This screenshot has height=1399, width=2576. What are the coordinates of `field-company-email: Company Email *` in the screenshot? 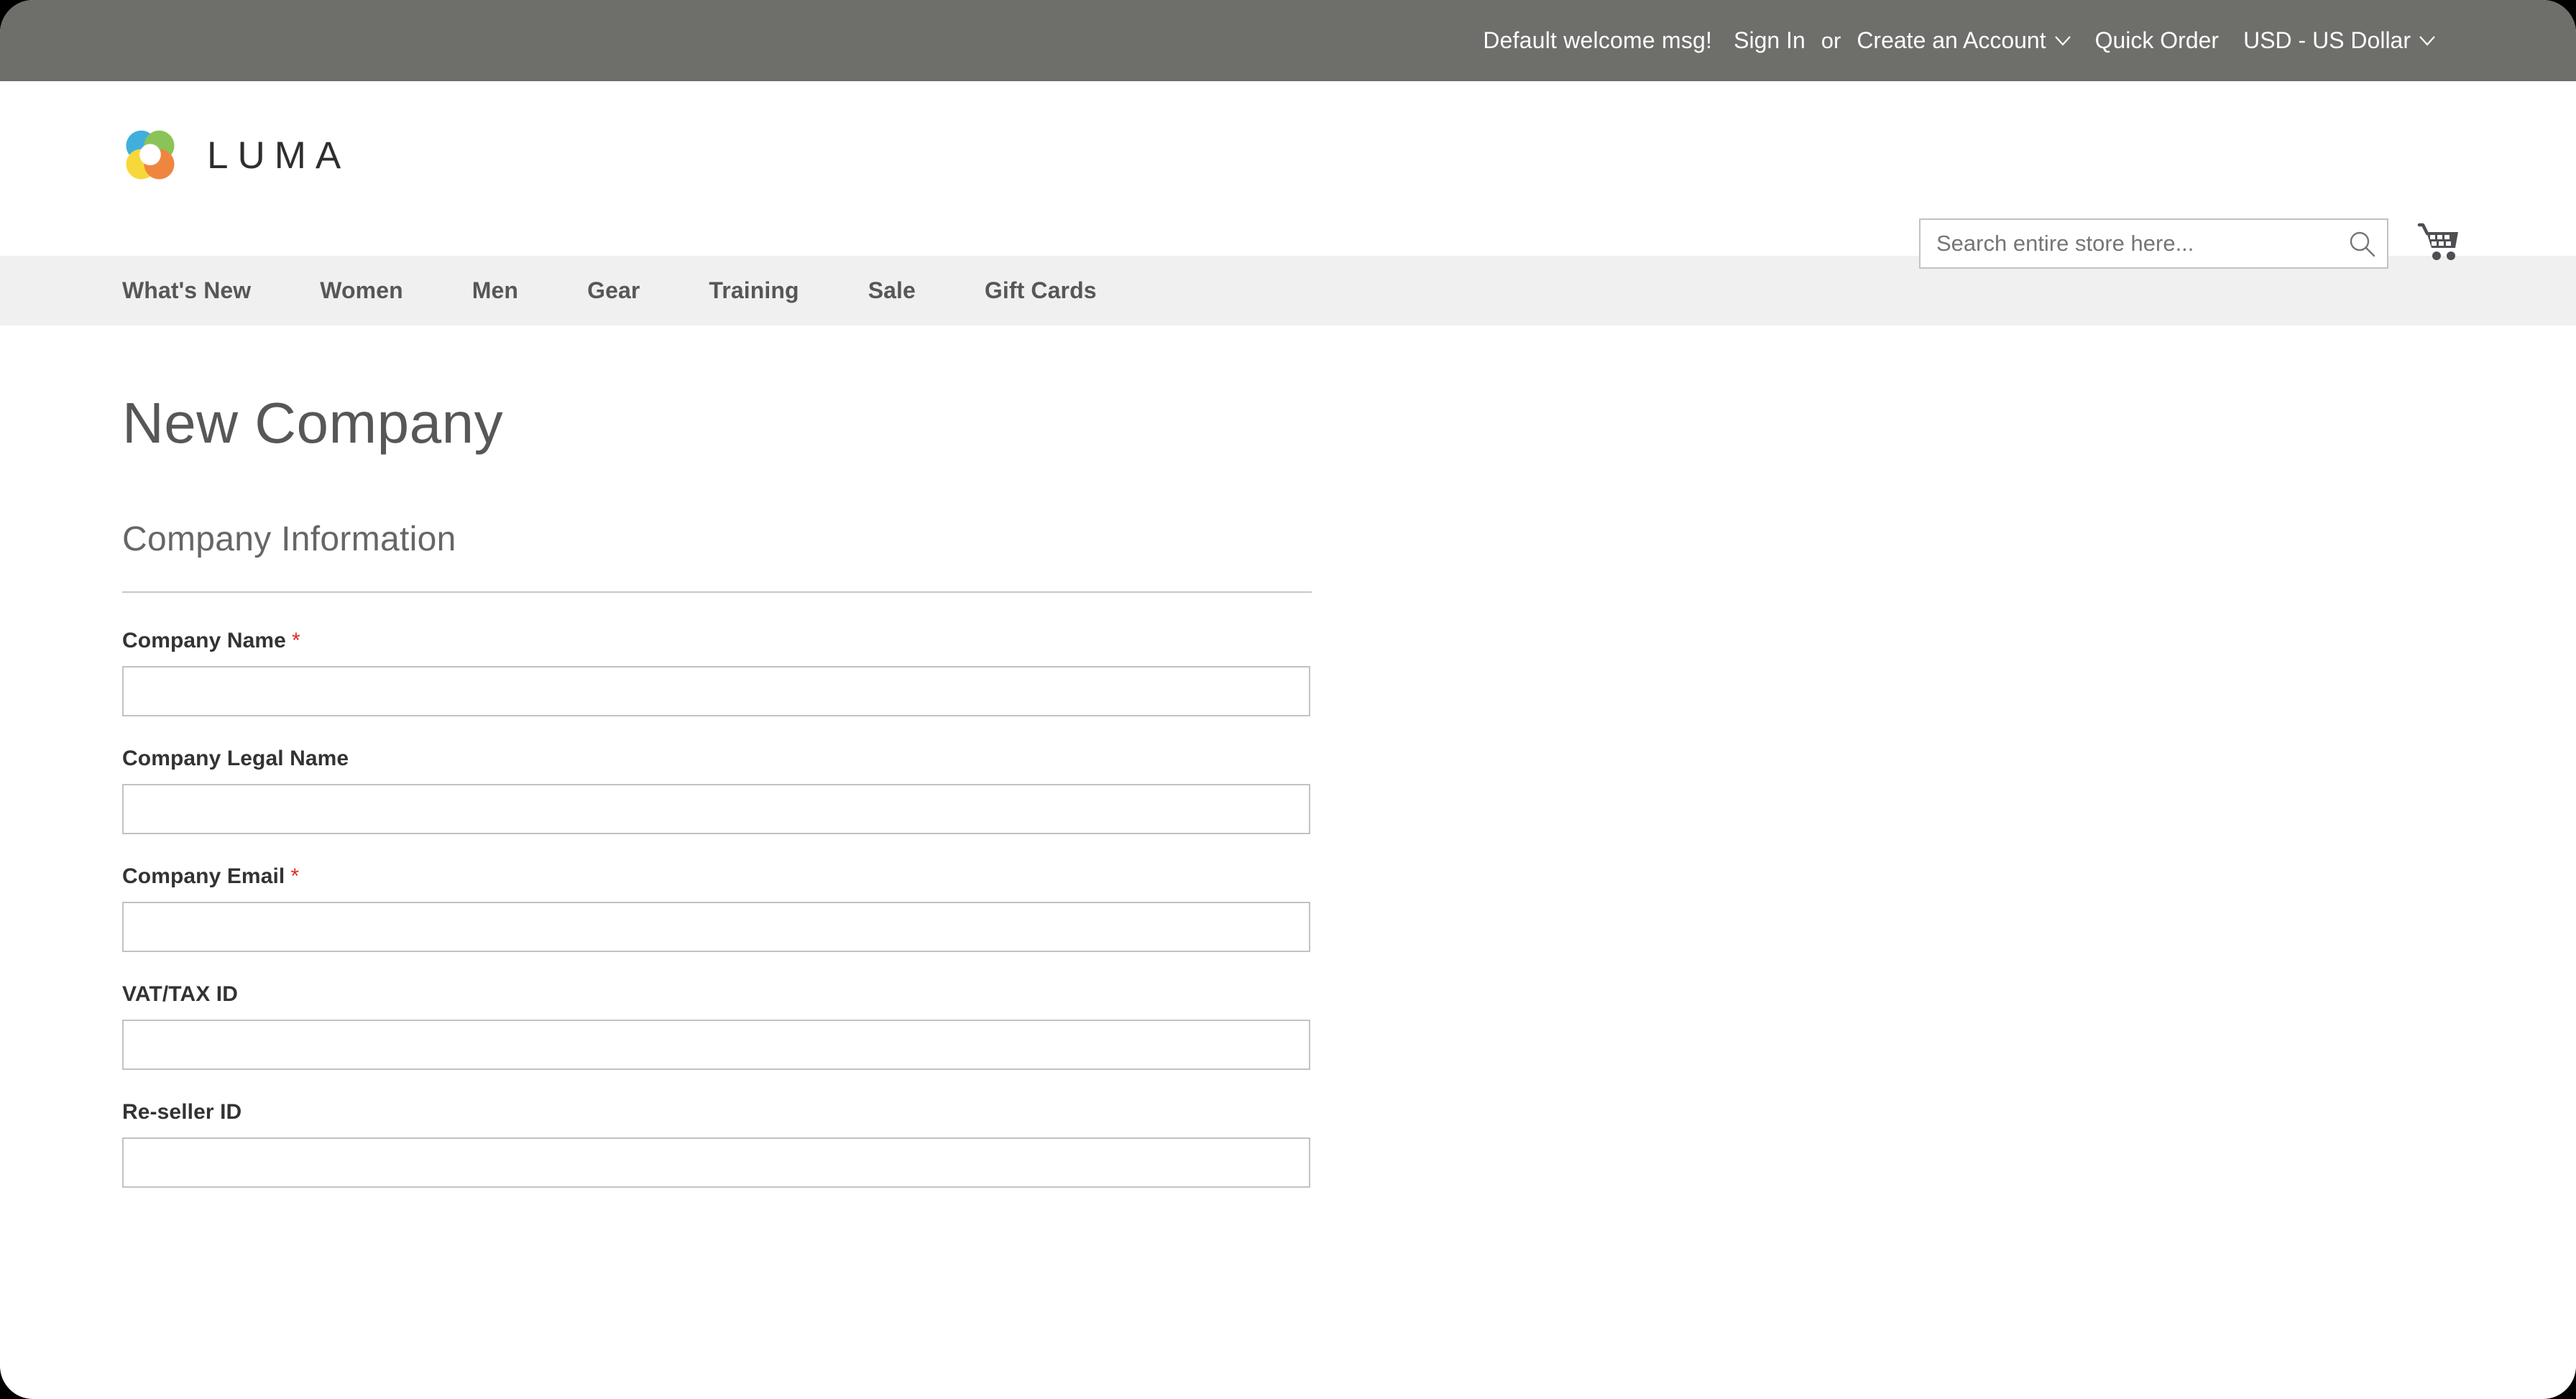 It's located at (1349, 908).